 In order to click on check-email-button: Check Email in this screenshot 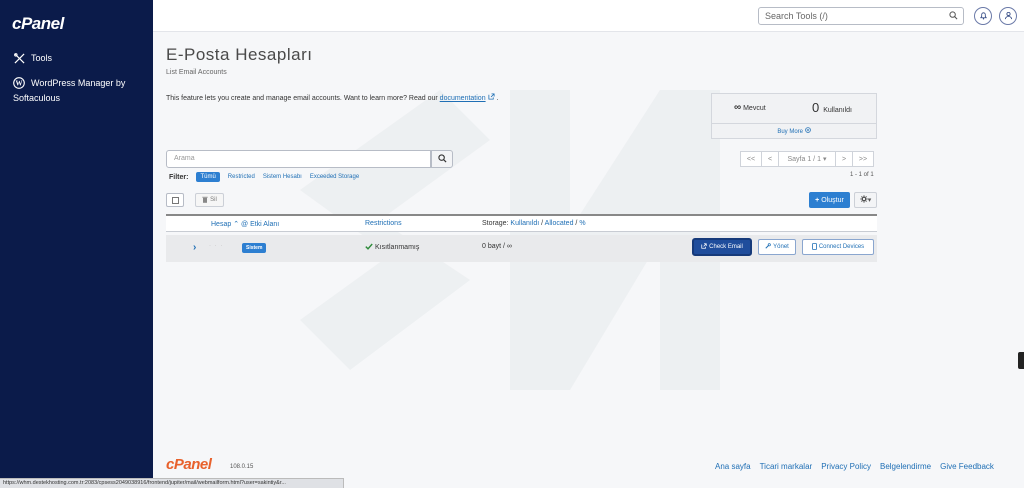, I will do `click(722, 247)`.